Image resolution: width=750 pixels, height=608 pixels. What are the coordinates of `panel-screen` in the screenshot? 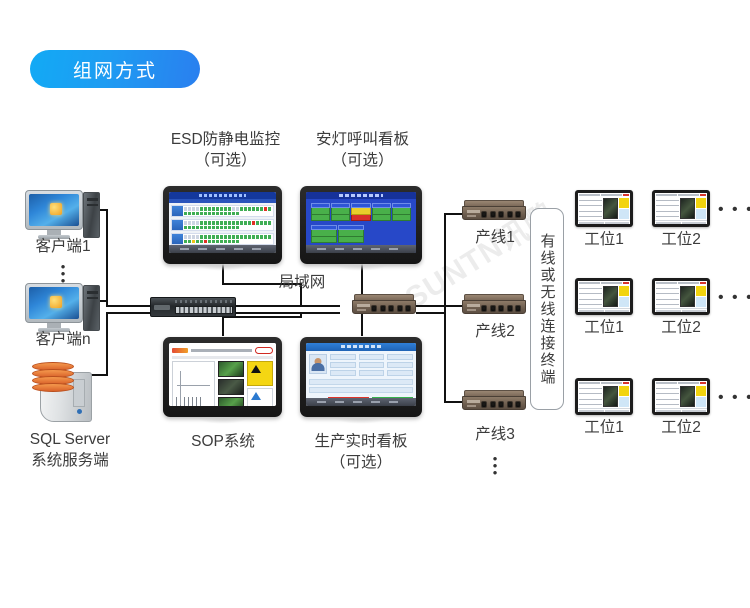 It's located at (361, 374).